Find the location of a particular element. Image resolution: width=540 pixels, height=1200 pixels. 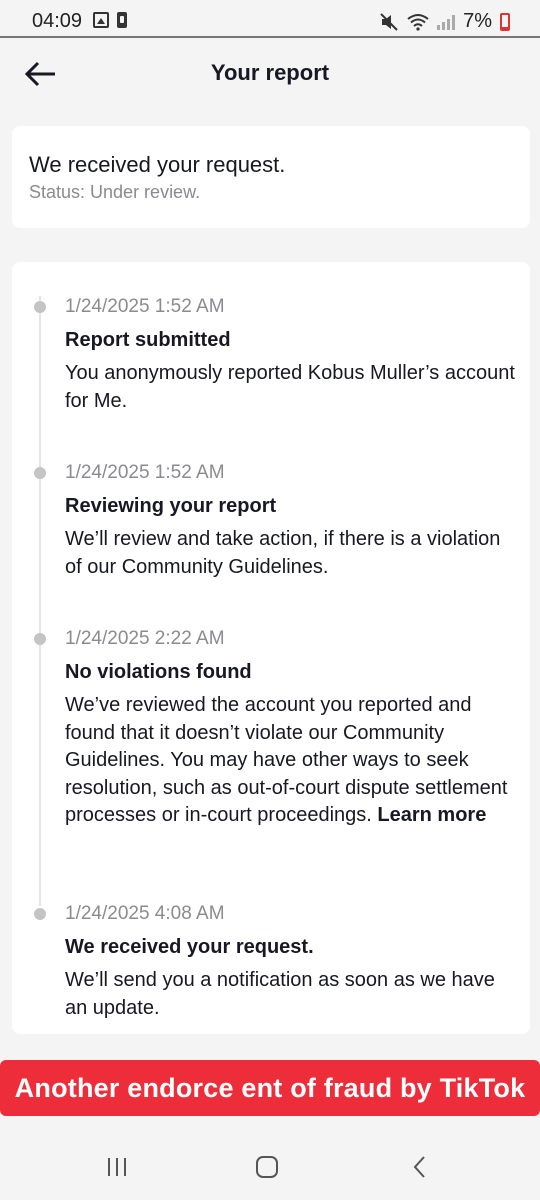

gallery-notification-icon is located at coordinates (101, 20).